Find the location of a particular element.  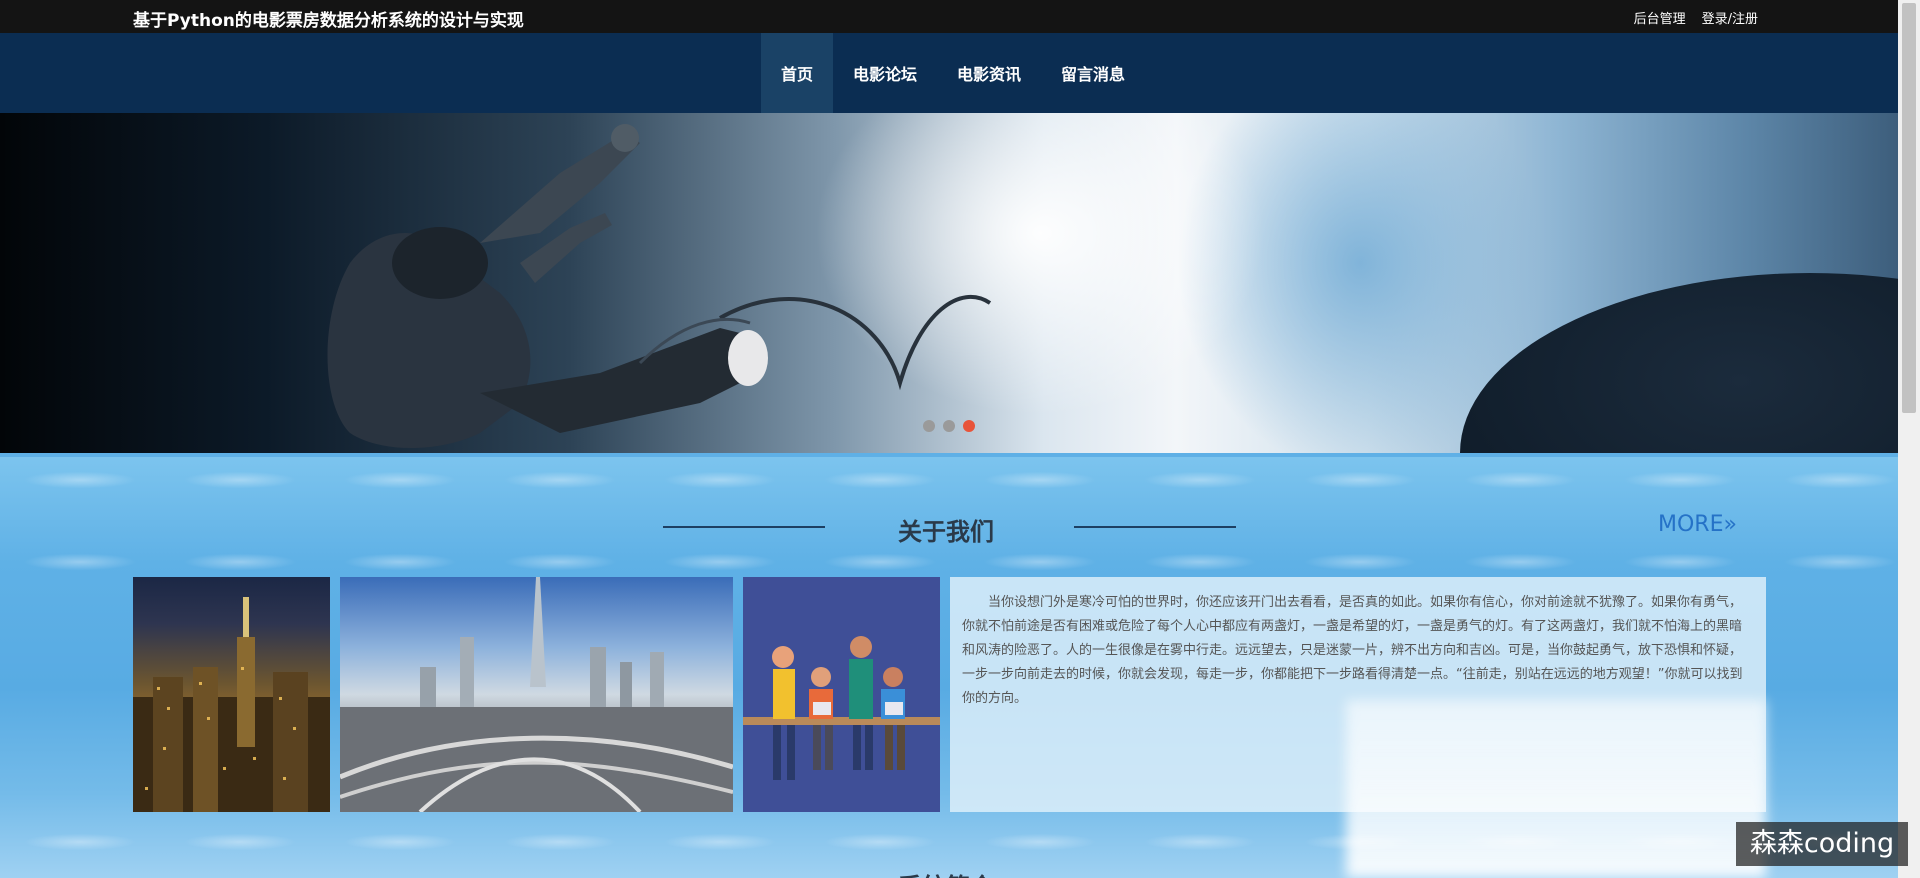

nav-item-messages: 留言消息 is located at coordinates (1093, 73).